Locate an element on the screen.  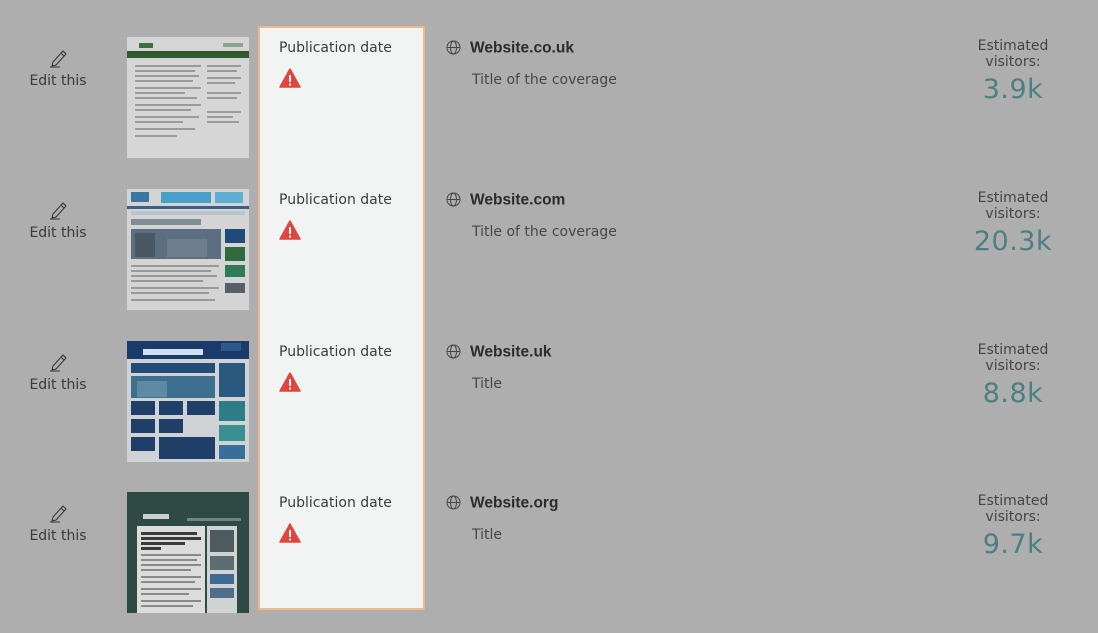
estimated-visitors: Estimated visitors: 20.3k is located at coordinates (1013, 223).